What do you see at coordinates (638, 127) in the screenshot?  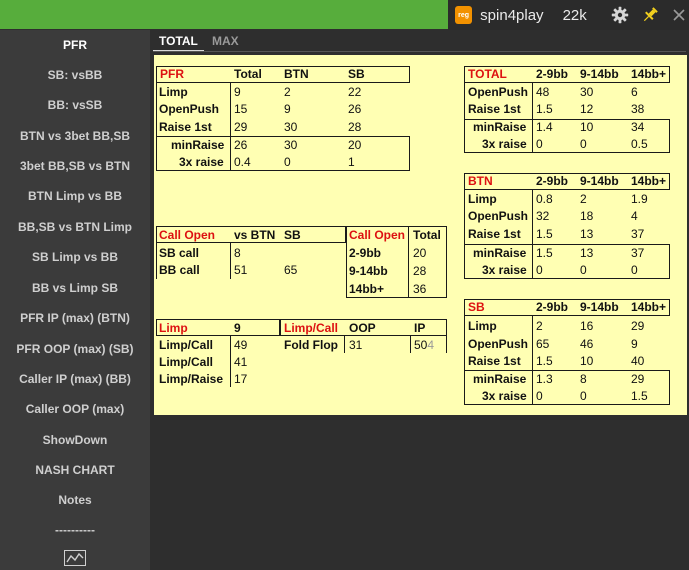 I see `table-cell: 34` at bounding box center [638, 127].